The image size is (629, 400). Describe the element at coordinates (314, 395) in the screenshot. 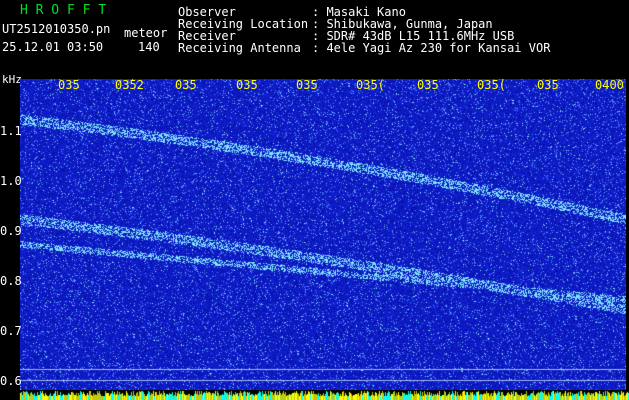

I see `signal-level-bar` at that location.